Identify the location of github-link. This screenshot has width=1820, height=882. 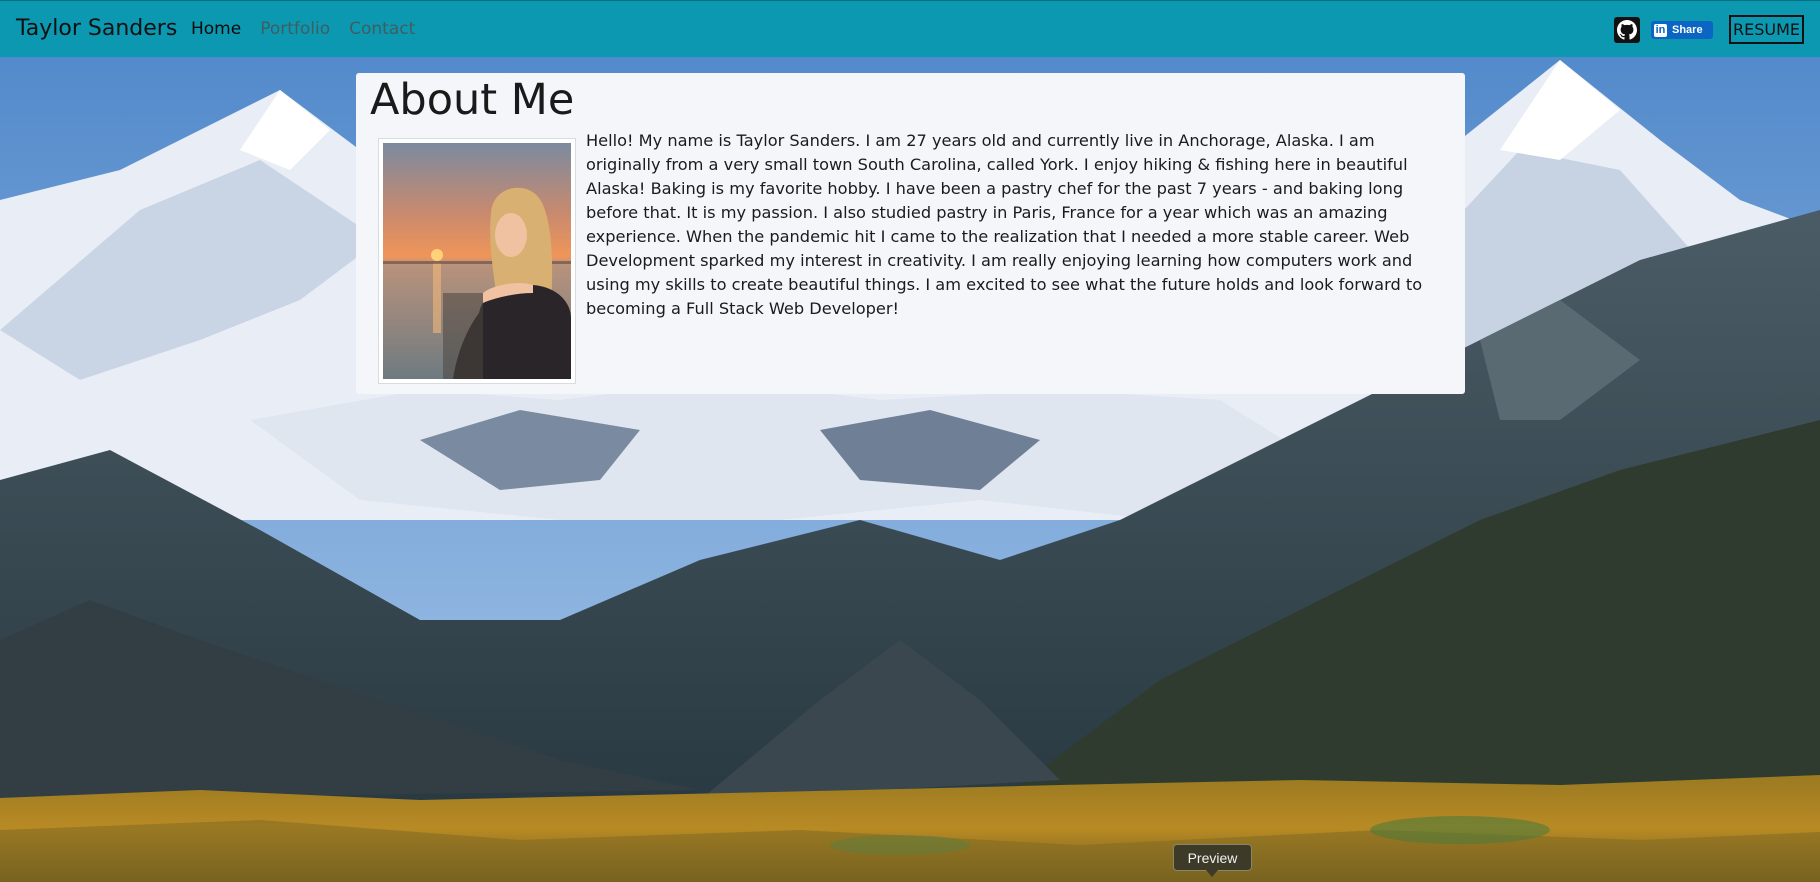
(1627, 30).